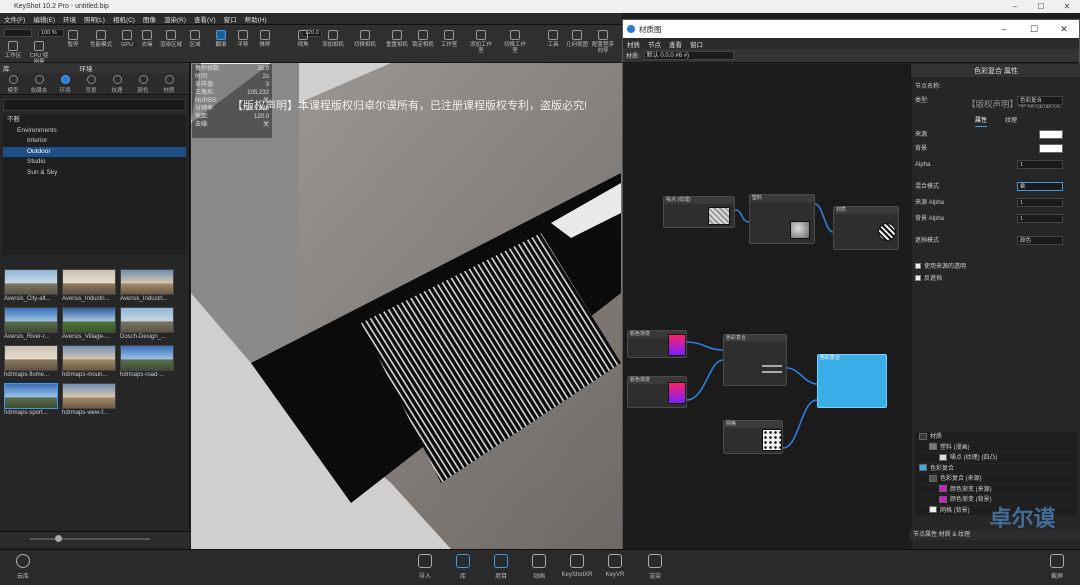 This screenshot has height=585, width=1080. What do you see at coordinates (94, 120) in the screenshot?
I see `tree-item: 不断` at bounding box center [94, 120].